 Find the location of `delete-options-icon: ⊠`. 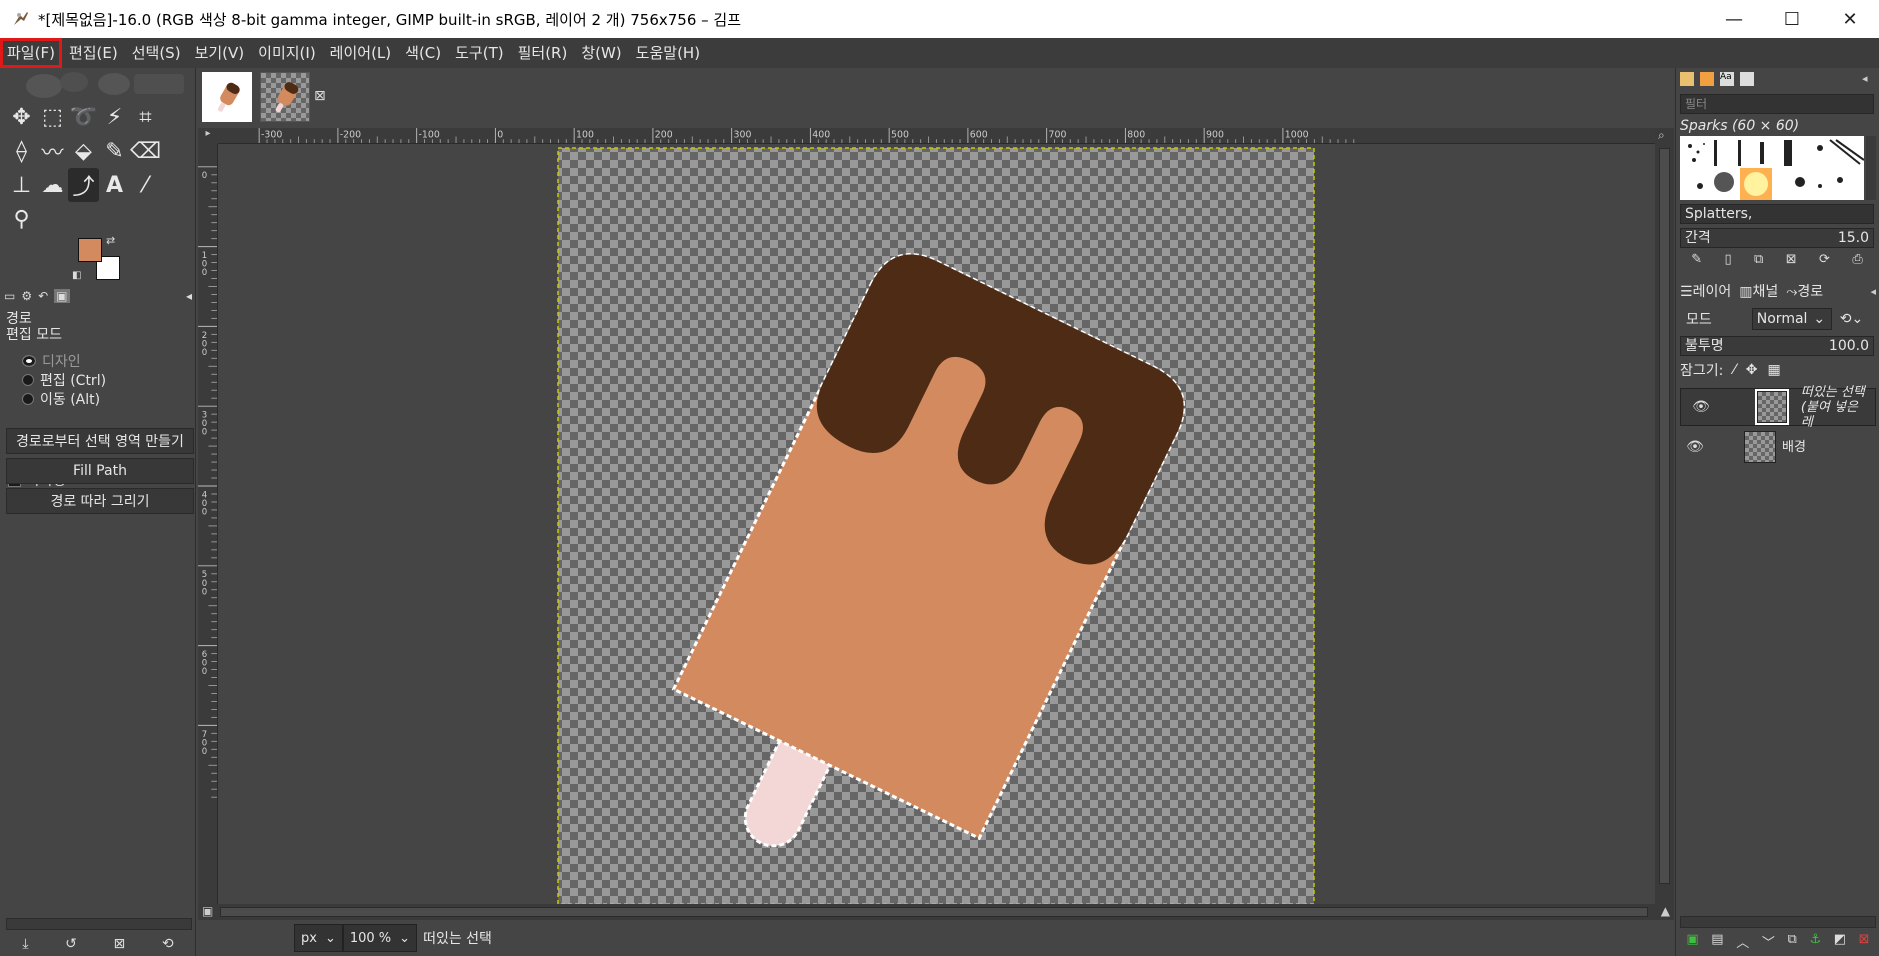

delete-options-icon: ⊠ is located at coordinates (120, 944).